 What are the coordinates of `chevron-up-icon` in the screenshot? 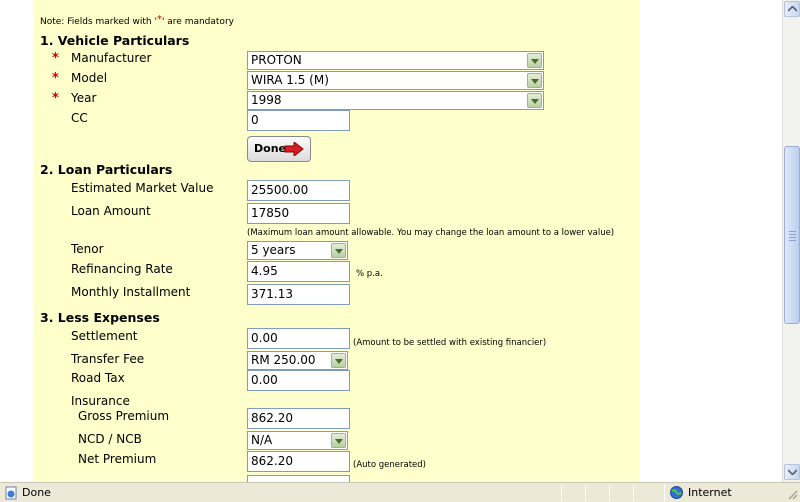 It's located at (792, 9).